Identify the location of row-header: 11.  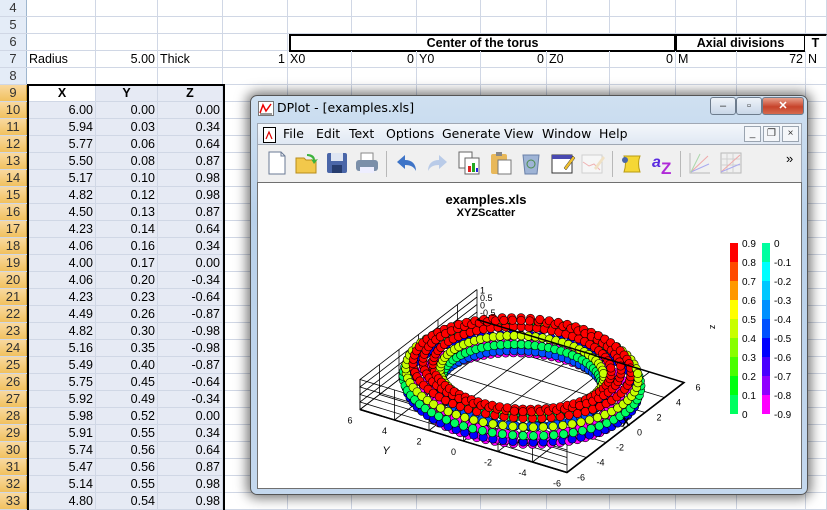
(13, 127).